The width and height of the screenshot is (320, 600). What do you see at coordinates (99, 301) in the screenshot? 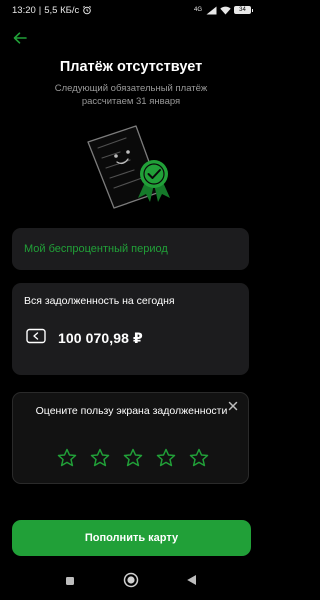
I see `debt-title: Вся задолженность на сегодня` at bounding box center [99, 301].